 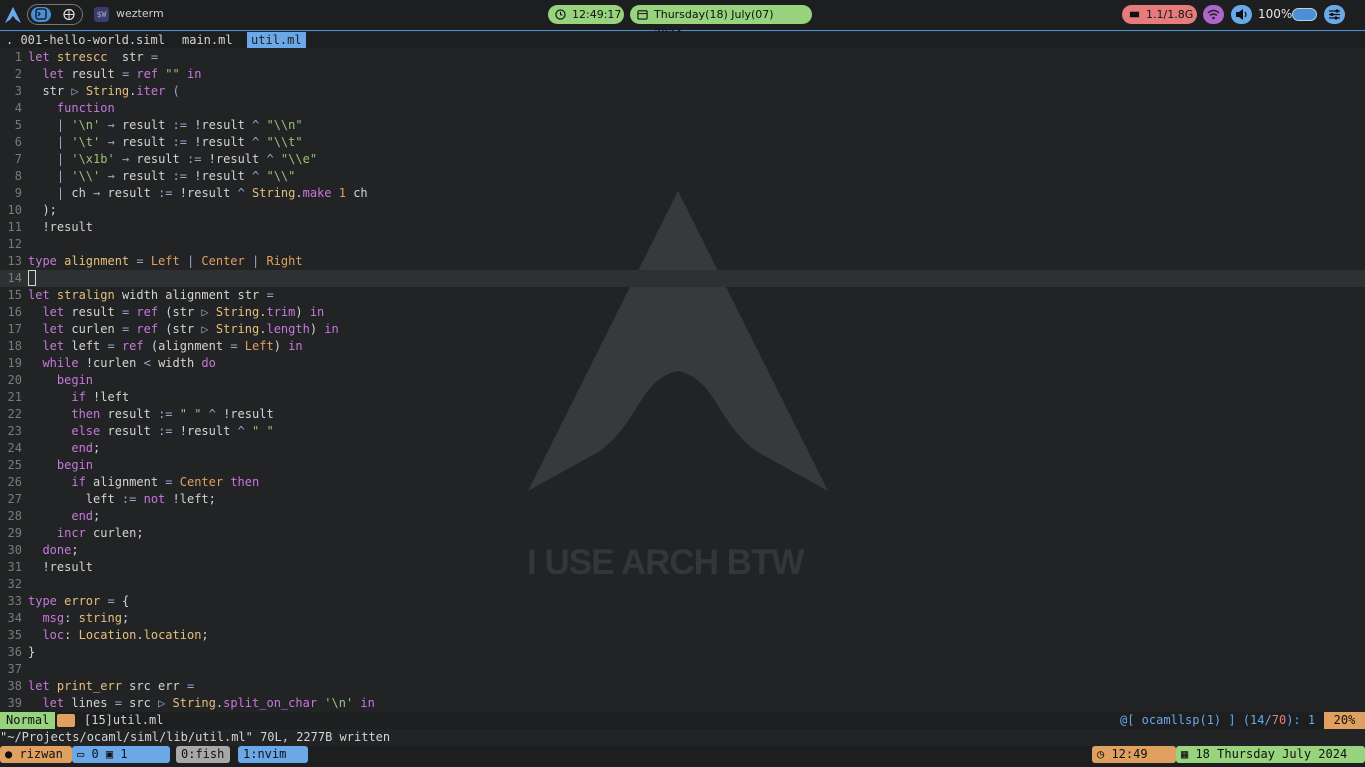 I want to click on code-line: 21 if !left, so click(x=682, y=397).